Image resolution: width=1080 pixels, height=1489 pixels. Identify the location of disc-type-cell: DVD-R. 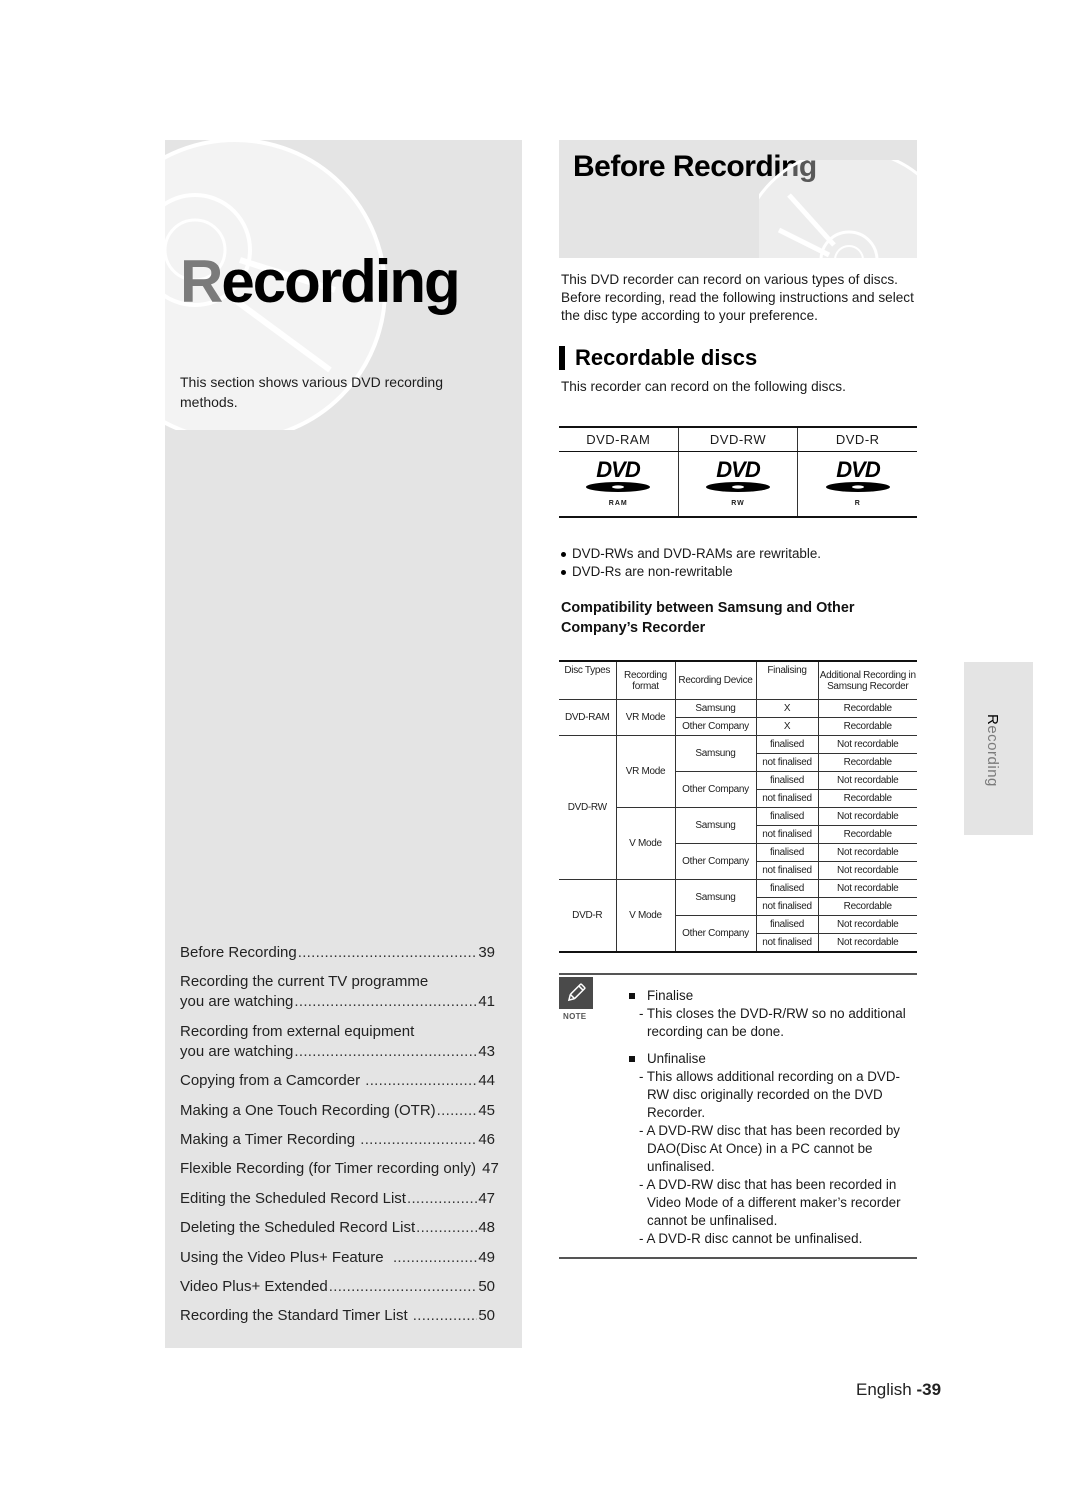
(587, 915).